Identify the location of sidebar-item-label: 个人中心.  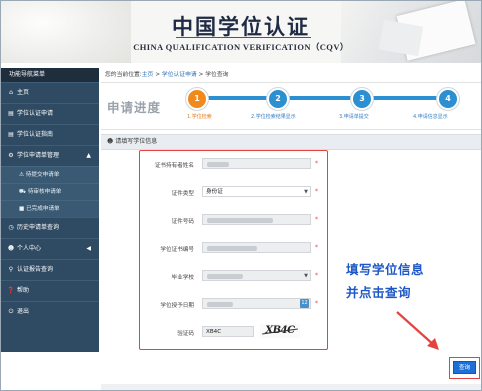
(29, 248).